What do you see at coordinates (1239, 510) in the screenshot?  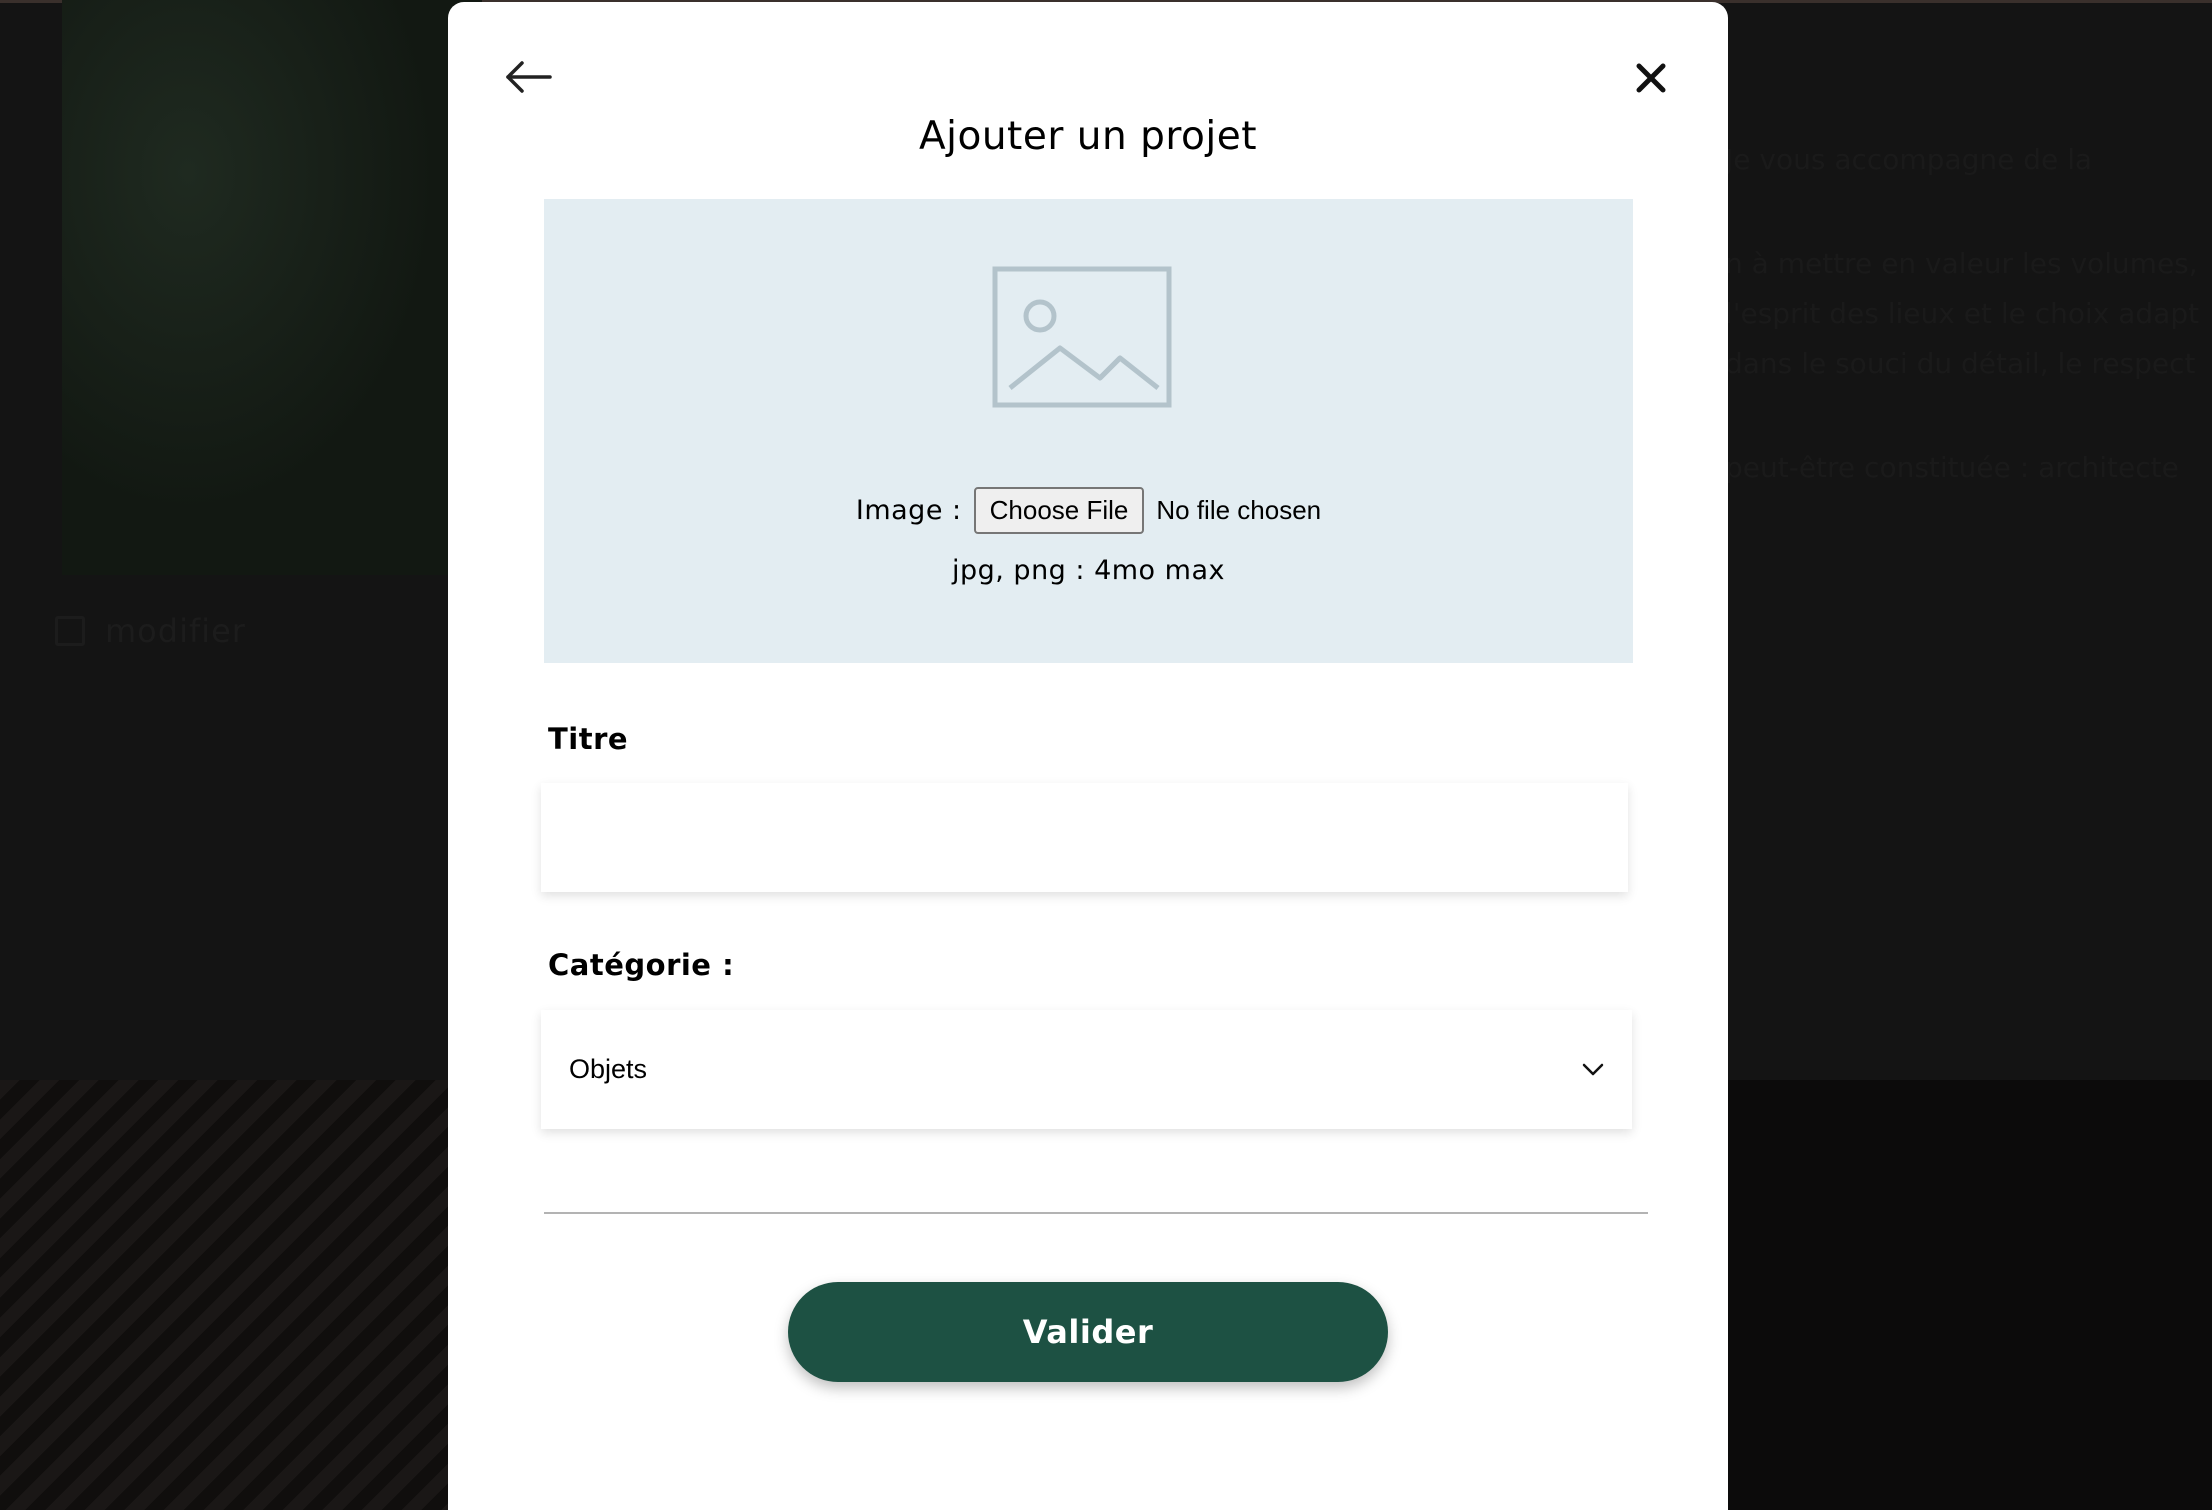 I see `file-status: No file chosen` at bounding box center [1239, 510].